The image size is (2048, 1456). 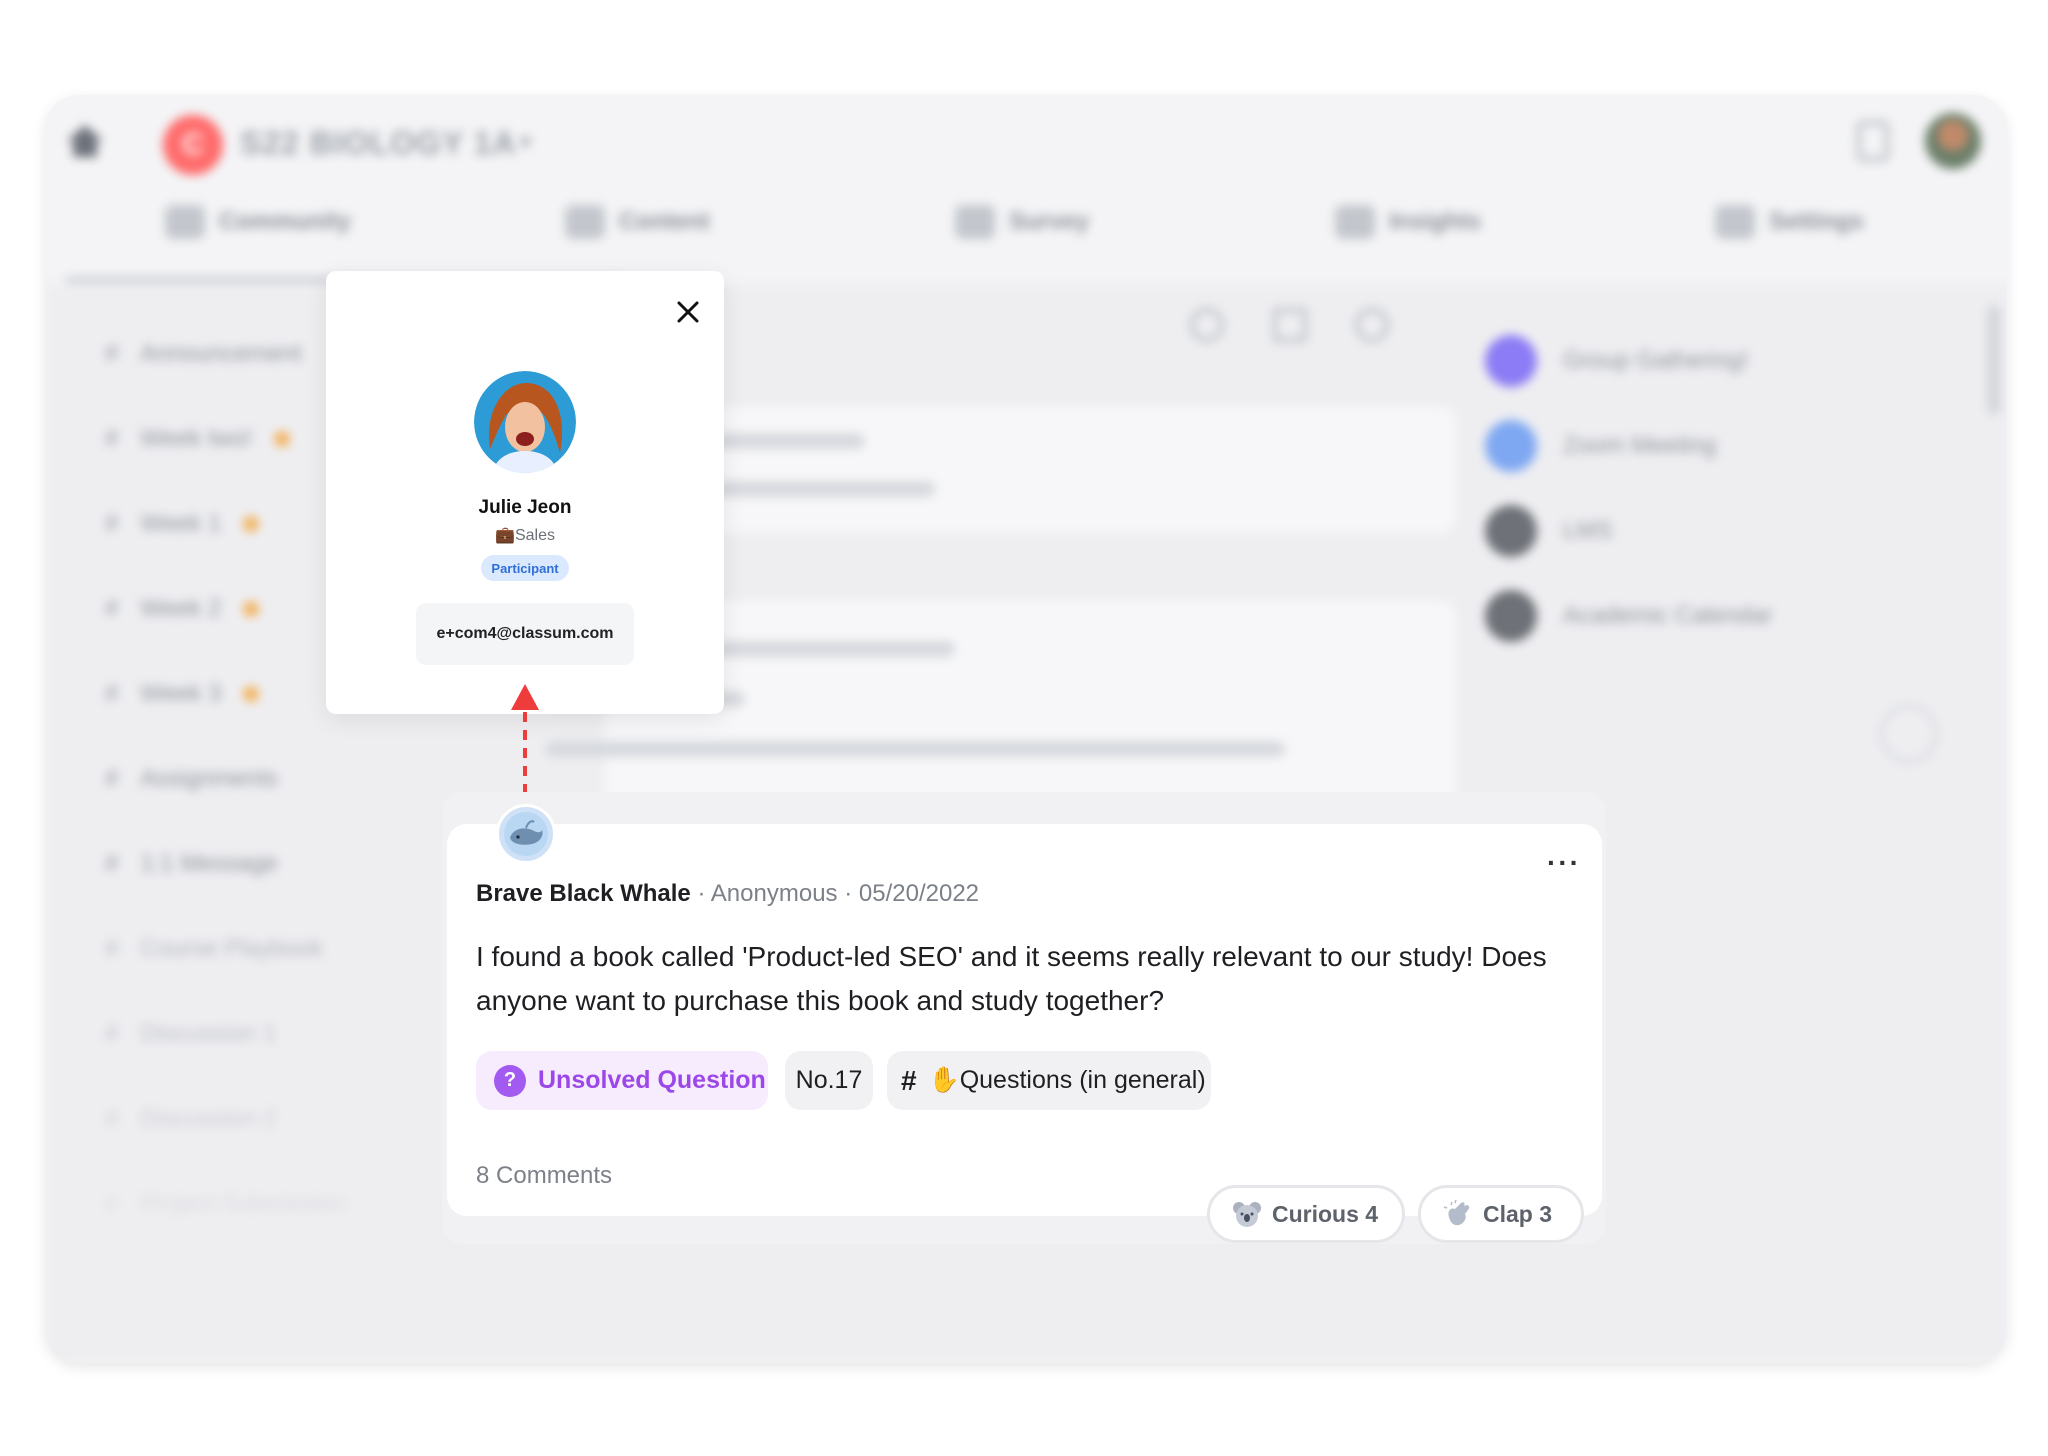 I want to click on right-panel-item: Zoom Meeting, so click(x=1600, y=446).